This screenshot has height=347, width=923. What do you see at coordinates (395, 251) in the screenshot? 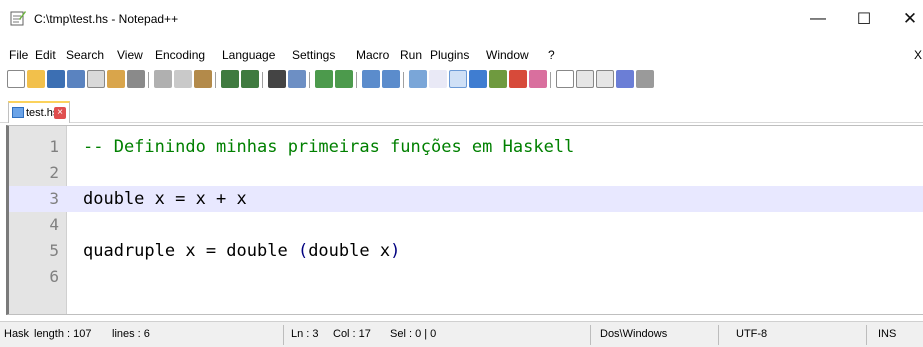
I see `code-paren-close: )` at bounding box center [395, 251].